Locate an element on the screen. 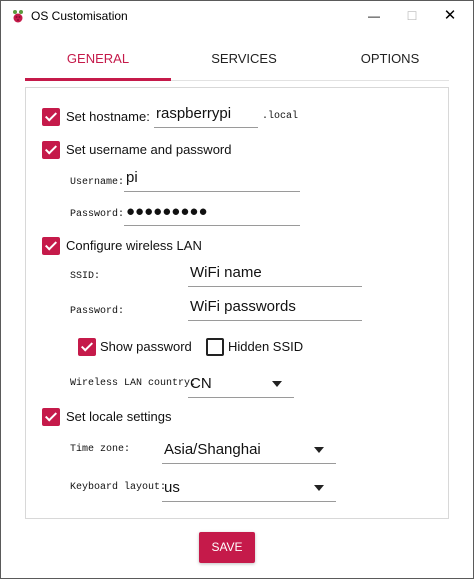 The image size is (474, 579). show-password-checkbox is located at coordinates (87, 347).